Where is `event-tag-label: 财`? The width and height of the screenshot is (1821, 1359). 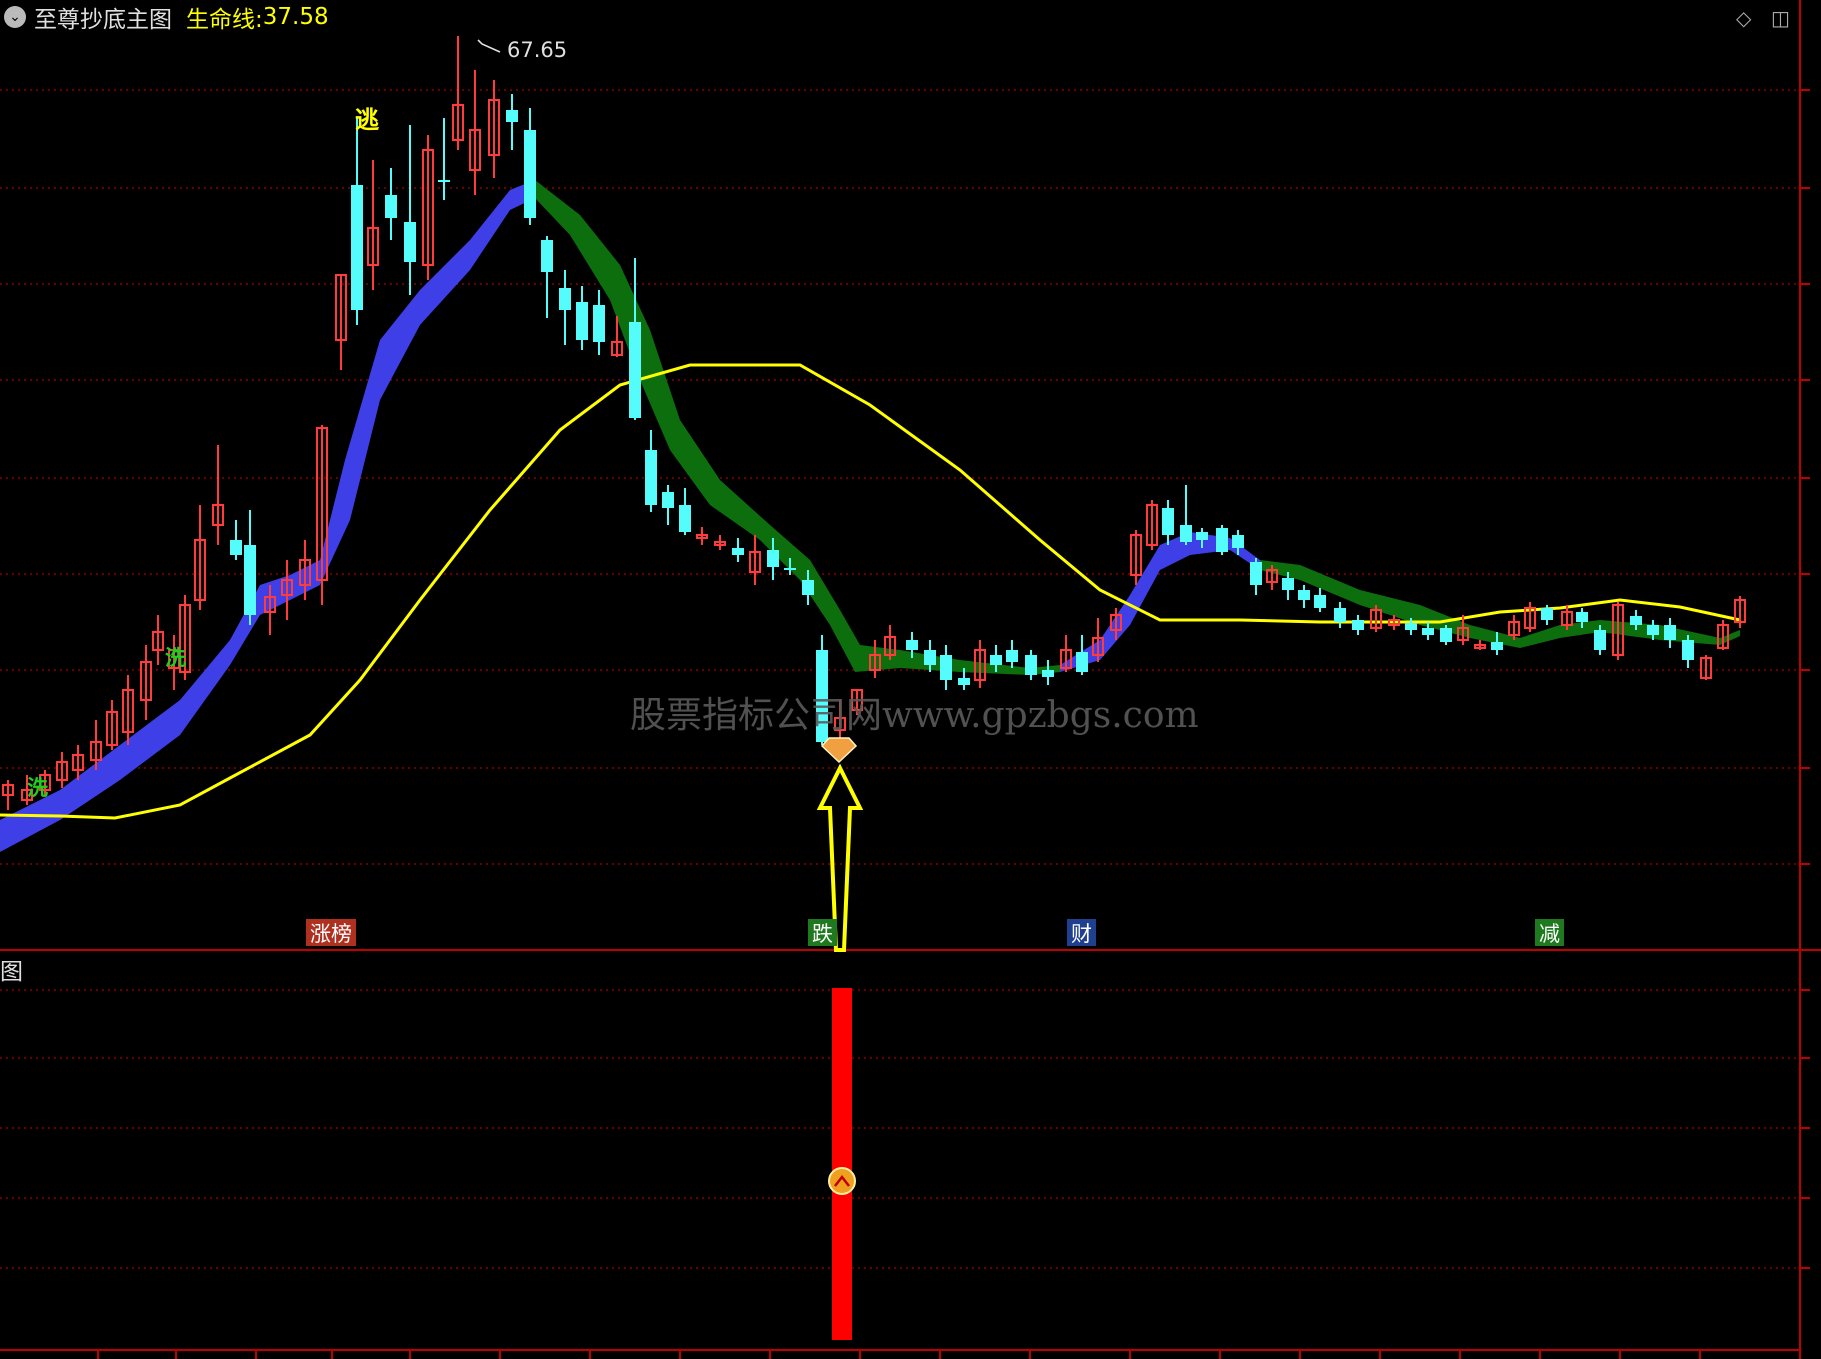 event-tag-label: 财 is located at coordinates (1081, 933).